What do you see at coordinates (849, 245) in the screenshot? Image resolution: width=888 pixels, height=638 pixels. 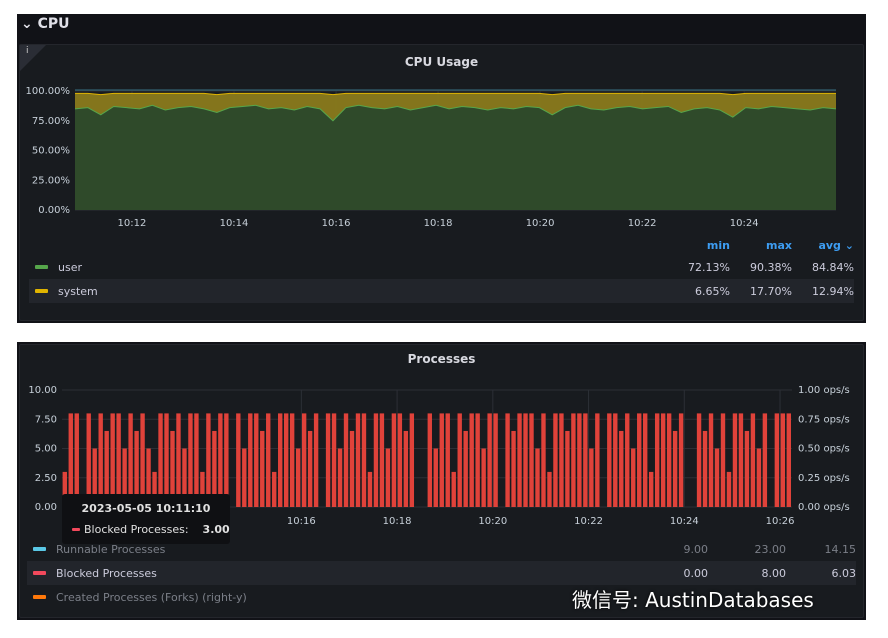 I see `chevron-down-icon: ⌄` at bounding box center [849, 245].